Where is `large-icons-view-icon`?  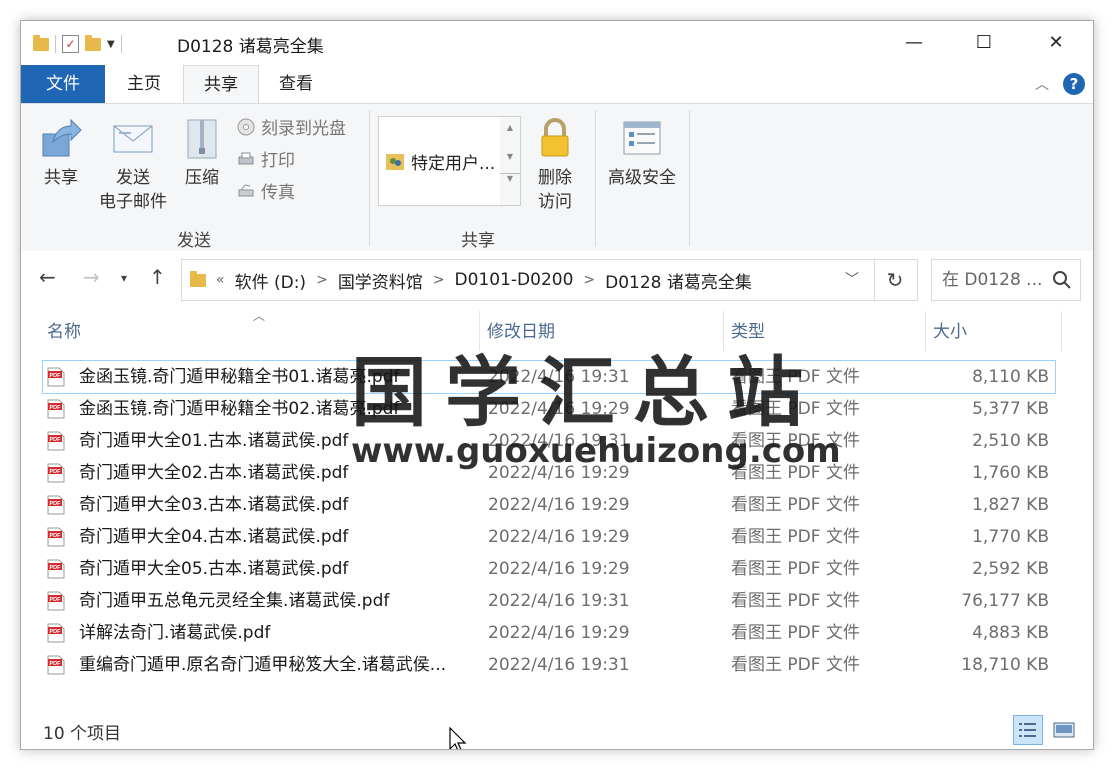 large-icons-view-icon is located at coordinates (1064, 730).